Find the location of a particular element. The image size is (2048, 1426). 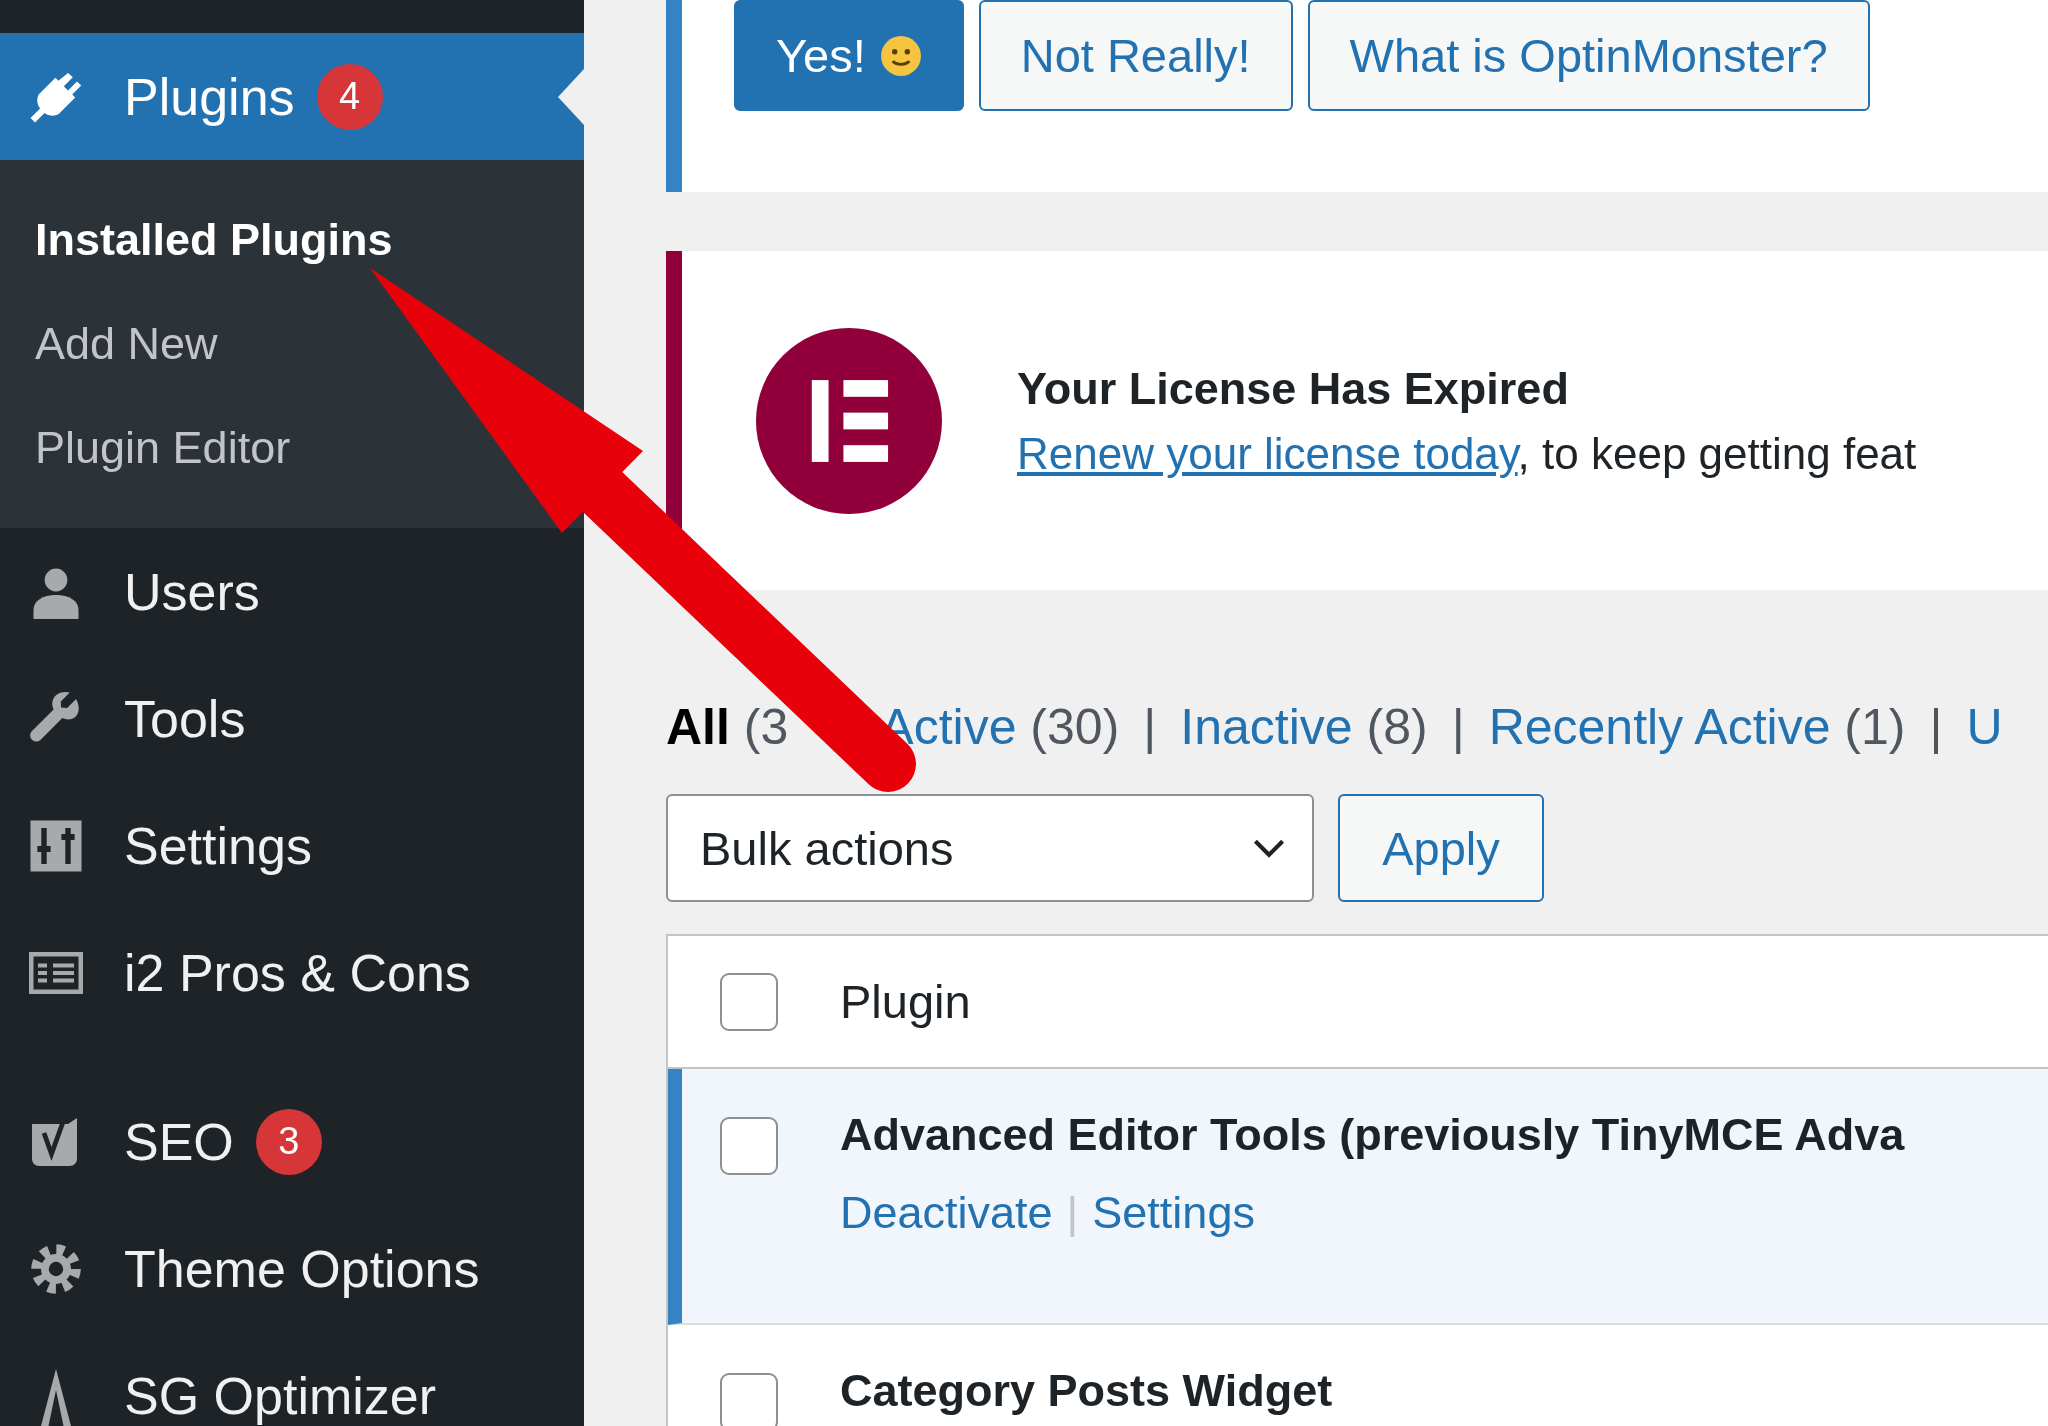

notice-text: Renew your license today, to keep getting feat is located at coordinates (1467, 453).